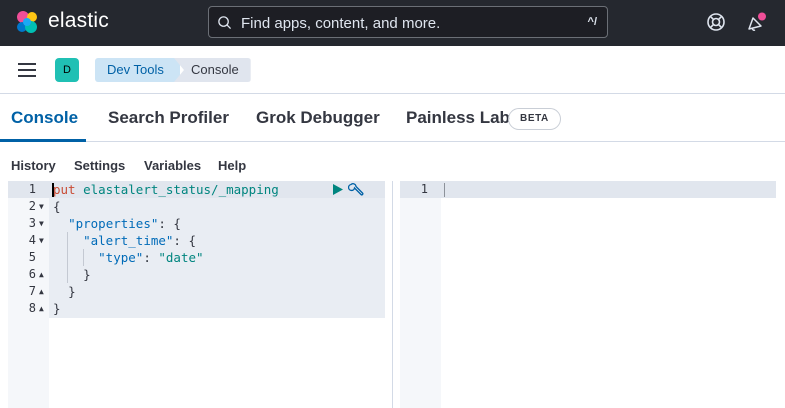 This screenshot has width=785, height=408. What do you see at coordinates (173, 70) in the screenshot?
I see `breadcrumb-separator` at bounding box center [173, 70].